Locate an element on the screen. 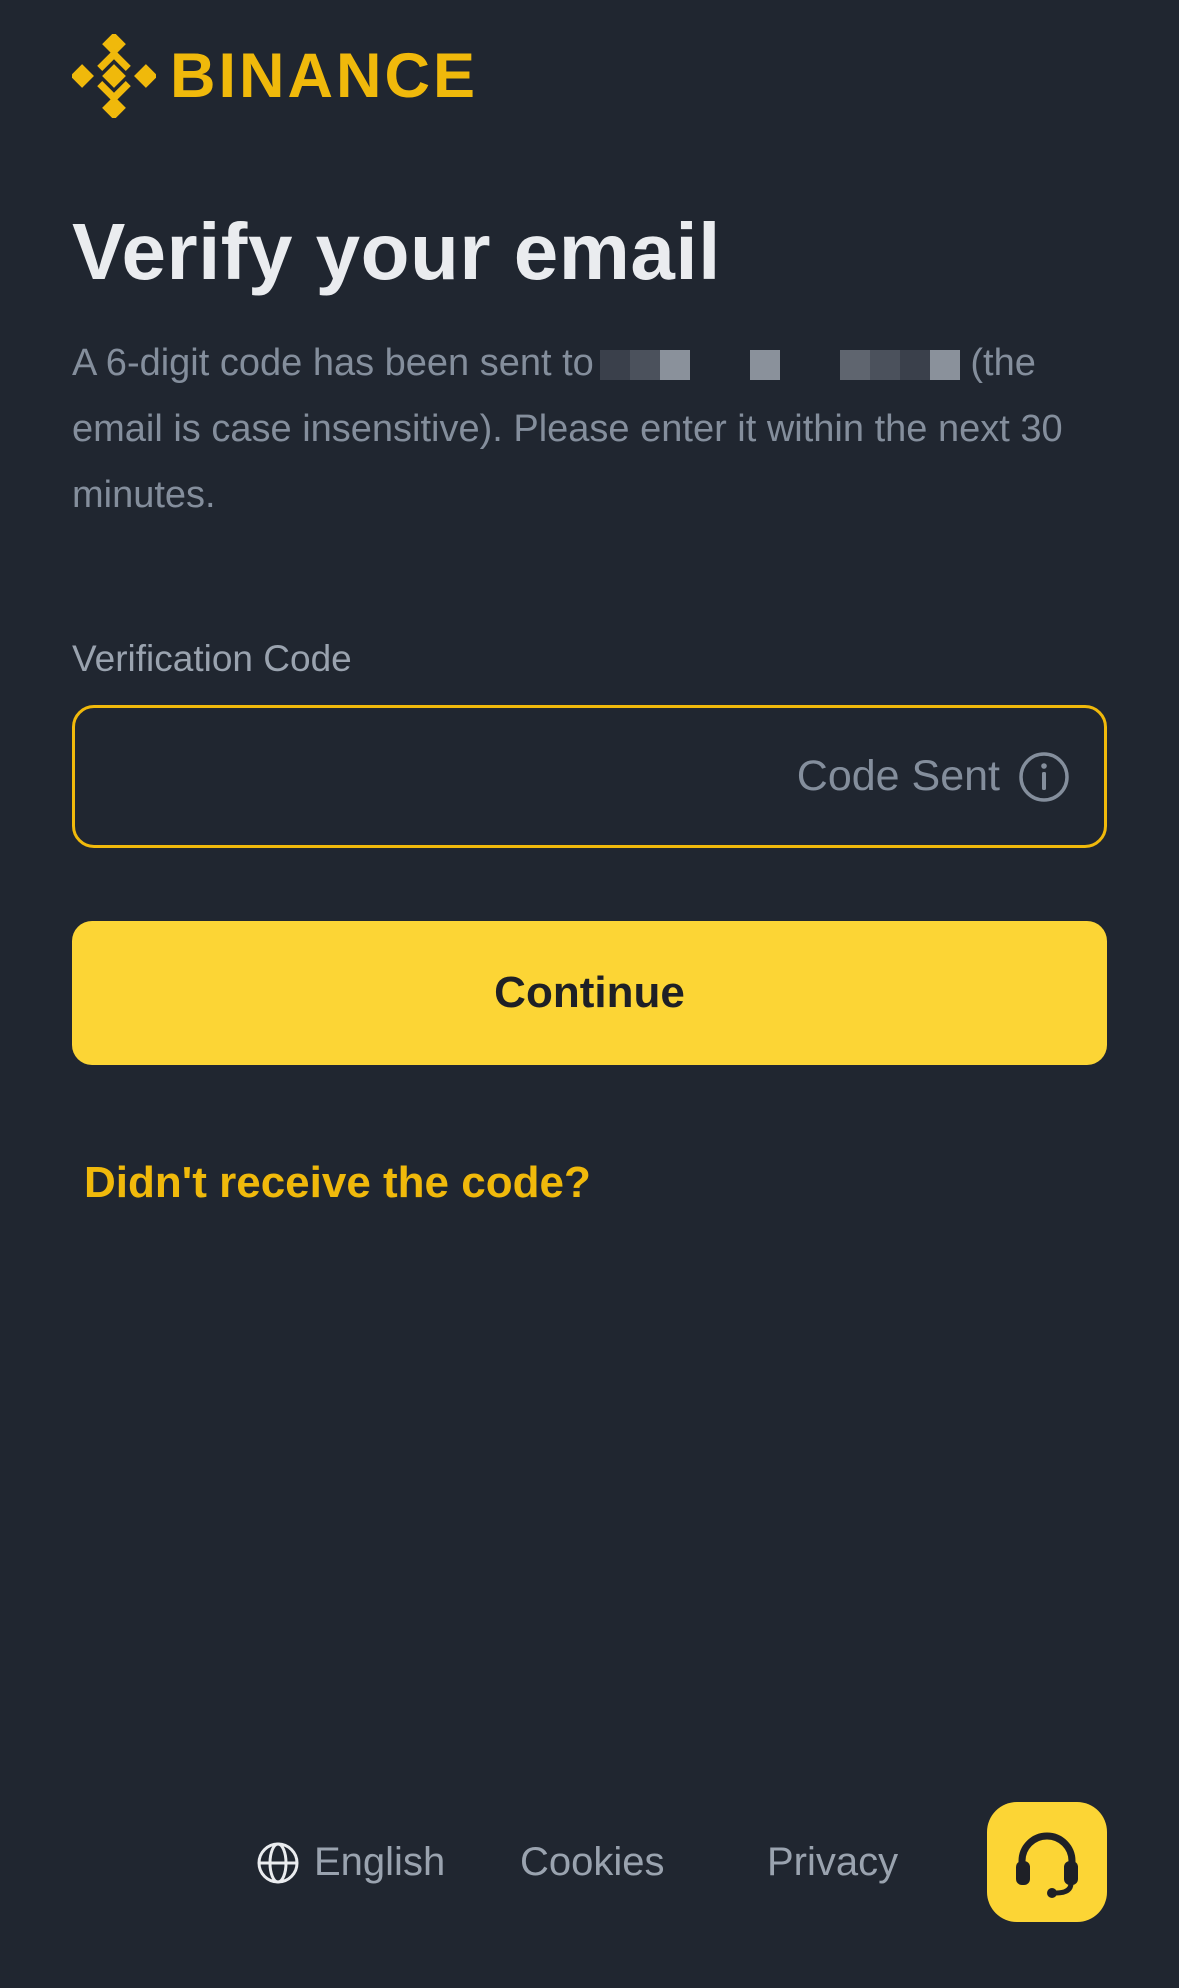  cookies-link: Cookies is located at coordinates (592, 1862).